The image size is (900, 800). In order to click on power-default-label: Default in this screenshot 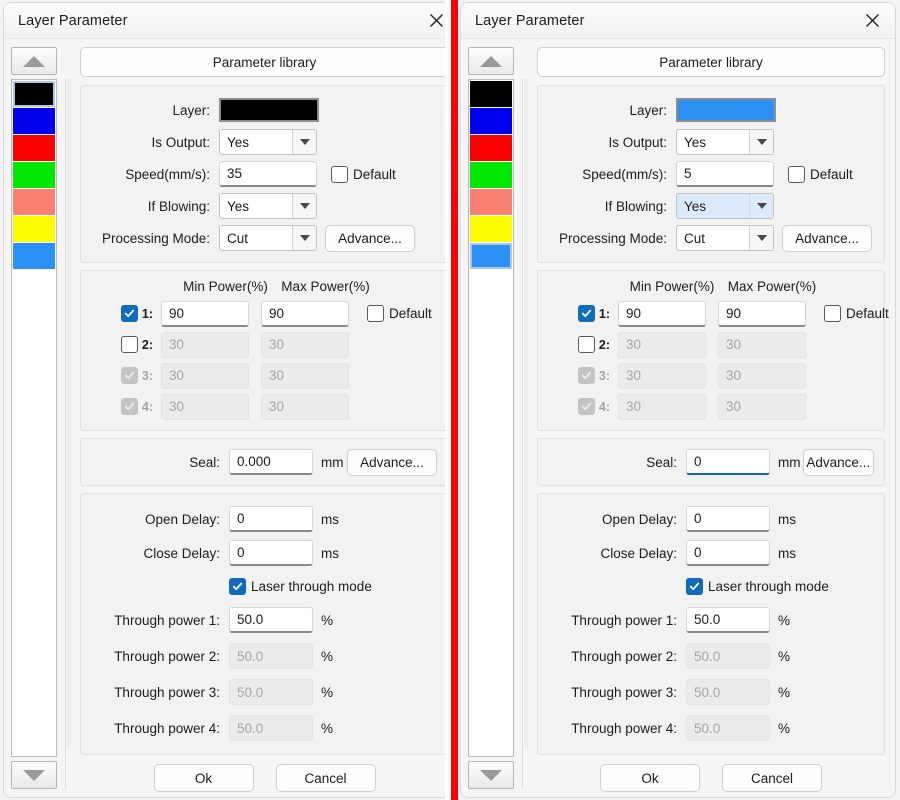, I will do `click(410, 313)`.